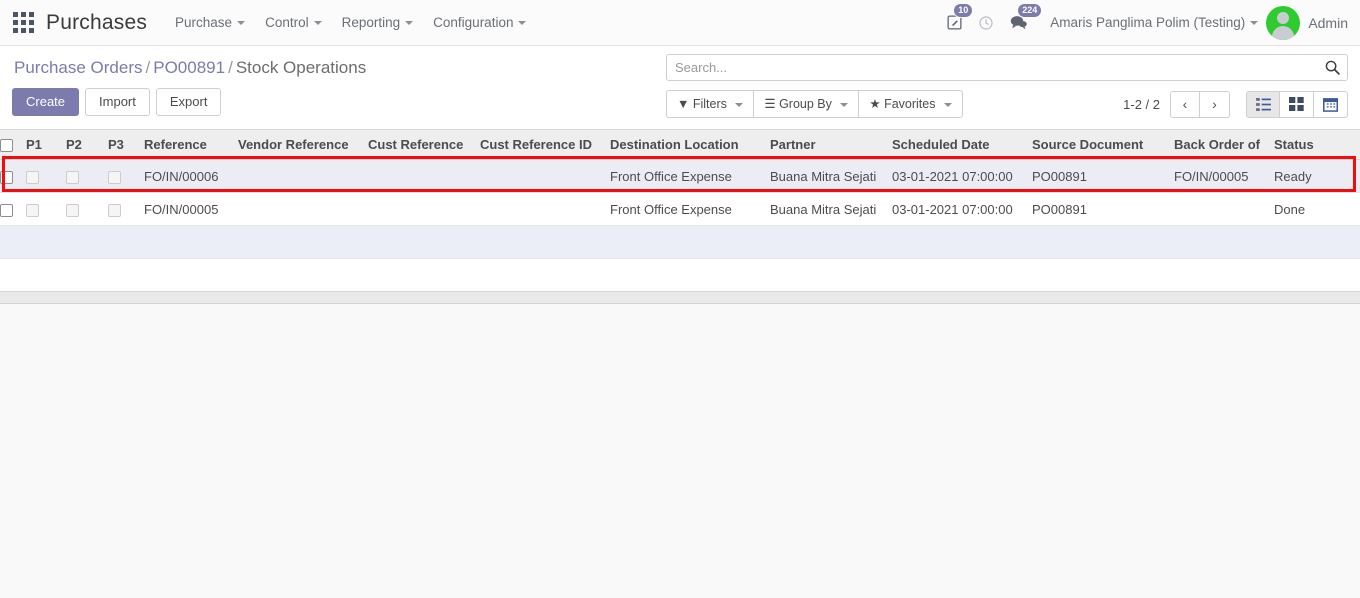 This screenshot has width=1360, height=598. I want to click on clock-icon, so click(986, 22).